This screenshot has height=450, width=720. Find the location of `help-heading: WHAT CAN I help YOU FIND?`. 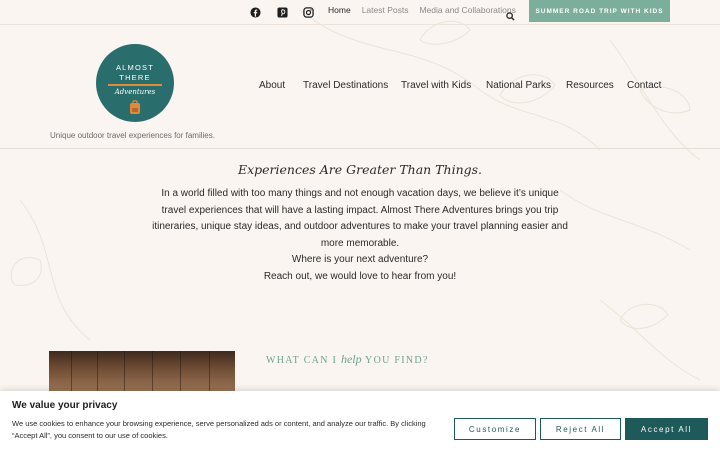

help-heading: WHAT CAN I help YOU FIND? is located at coordinates (347, 359).